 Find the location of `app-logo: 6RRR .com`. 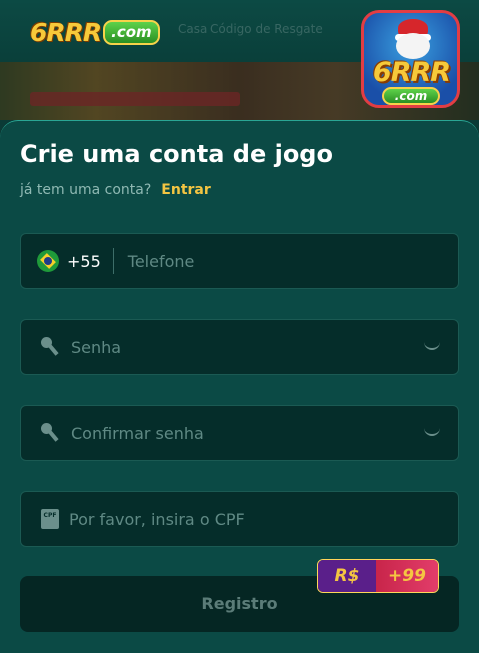

app-logo: 6RRR .com is located at coordinates (410, 59).